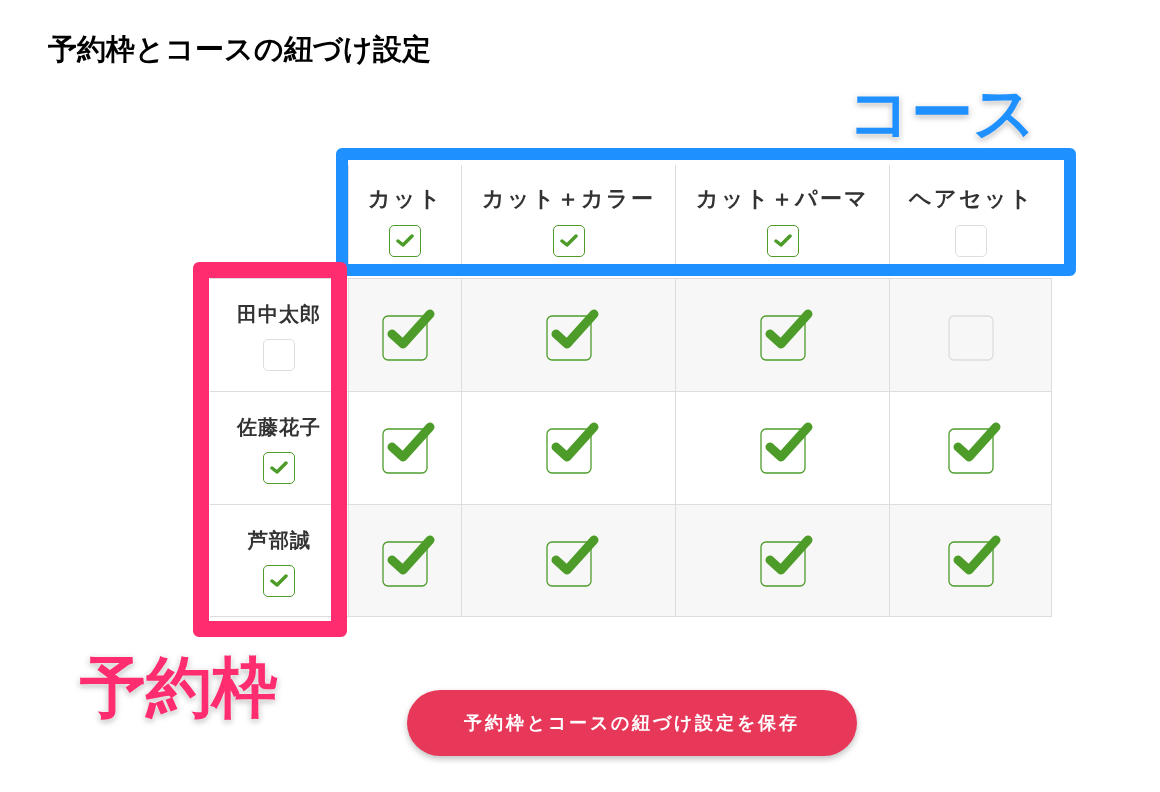  Describe the element at coordinates (239, 49) in the screenshot. I see `page-title: 予約枠とコースの紐づけ設定` at that location.